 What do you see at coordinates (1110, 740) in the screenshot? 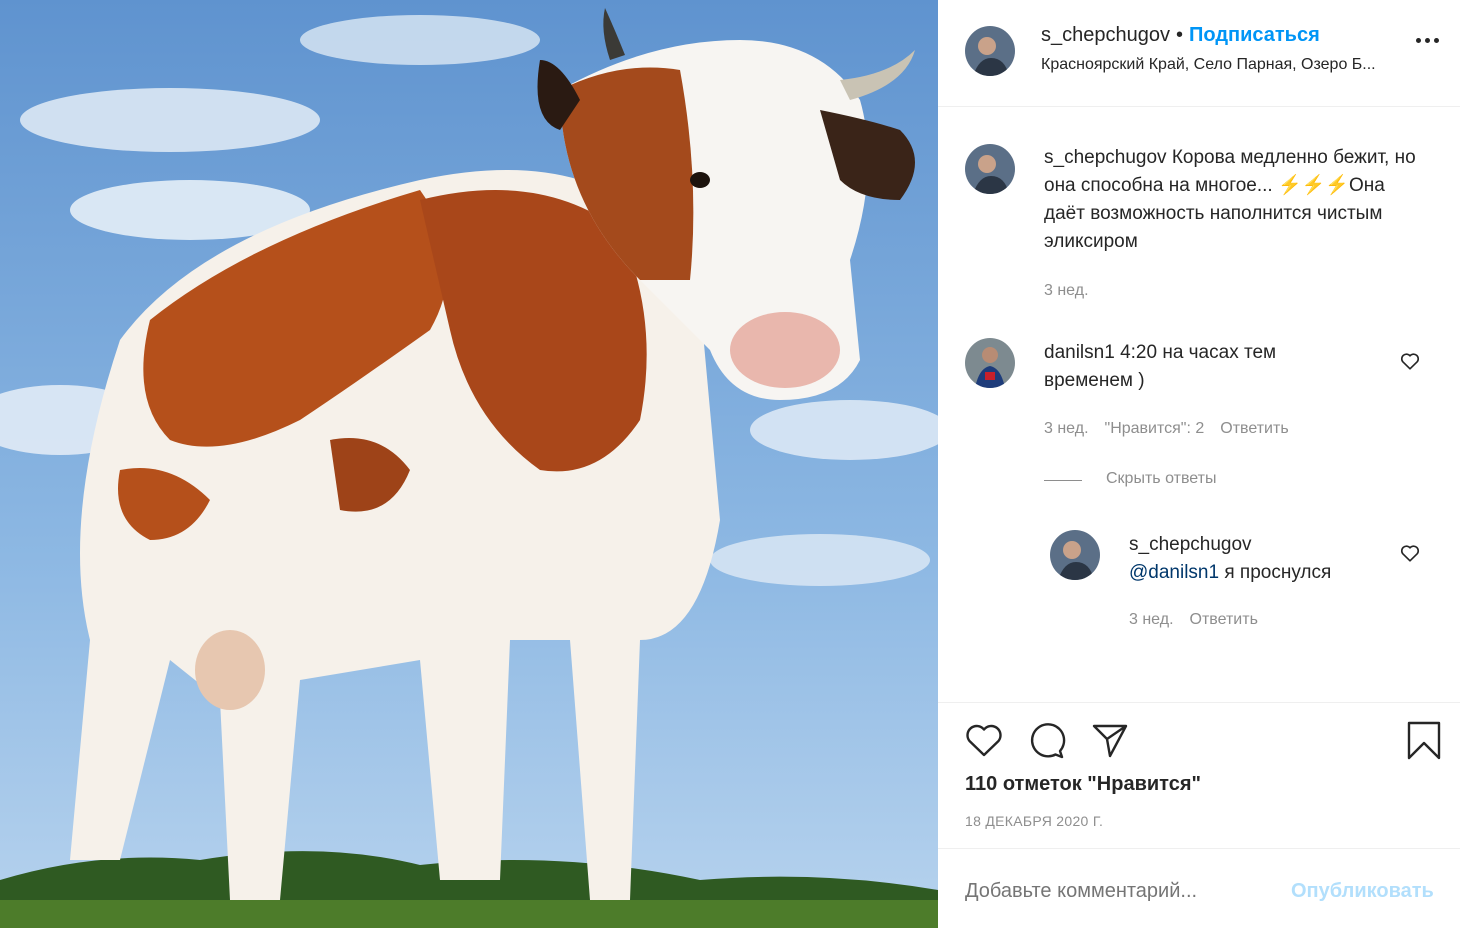
I see `share-send-icon` at bounding box center [1110, 740].